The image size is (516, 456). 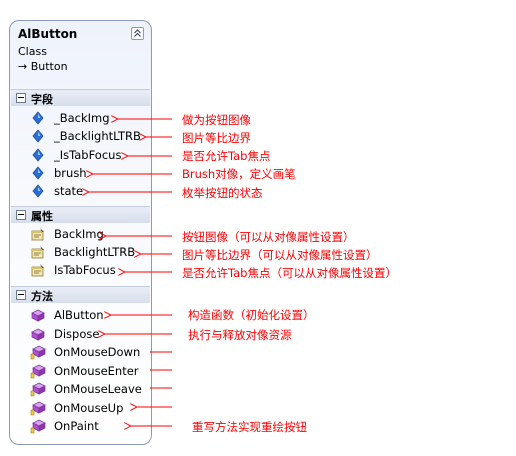 I want to click on member-label: IsTabFocus, so click(x=85, y=270).